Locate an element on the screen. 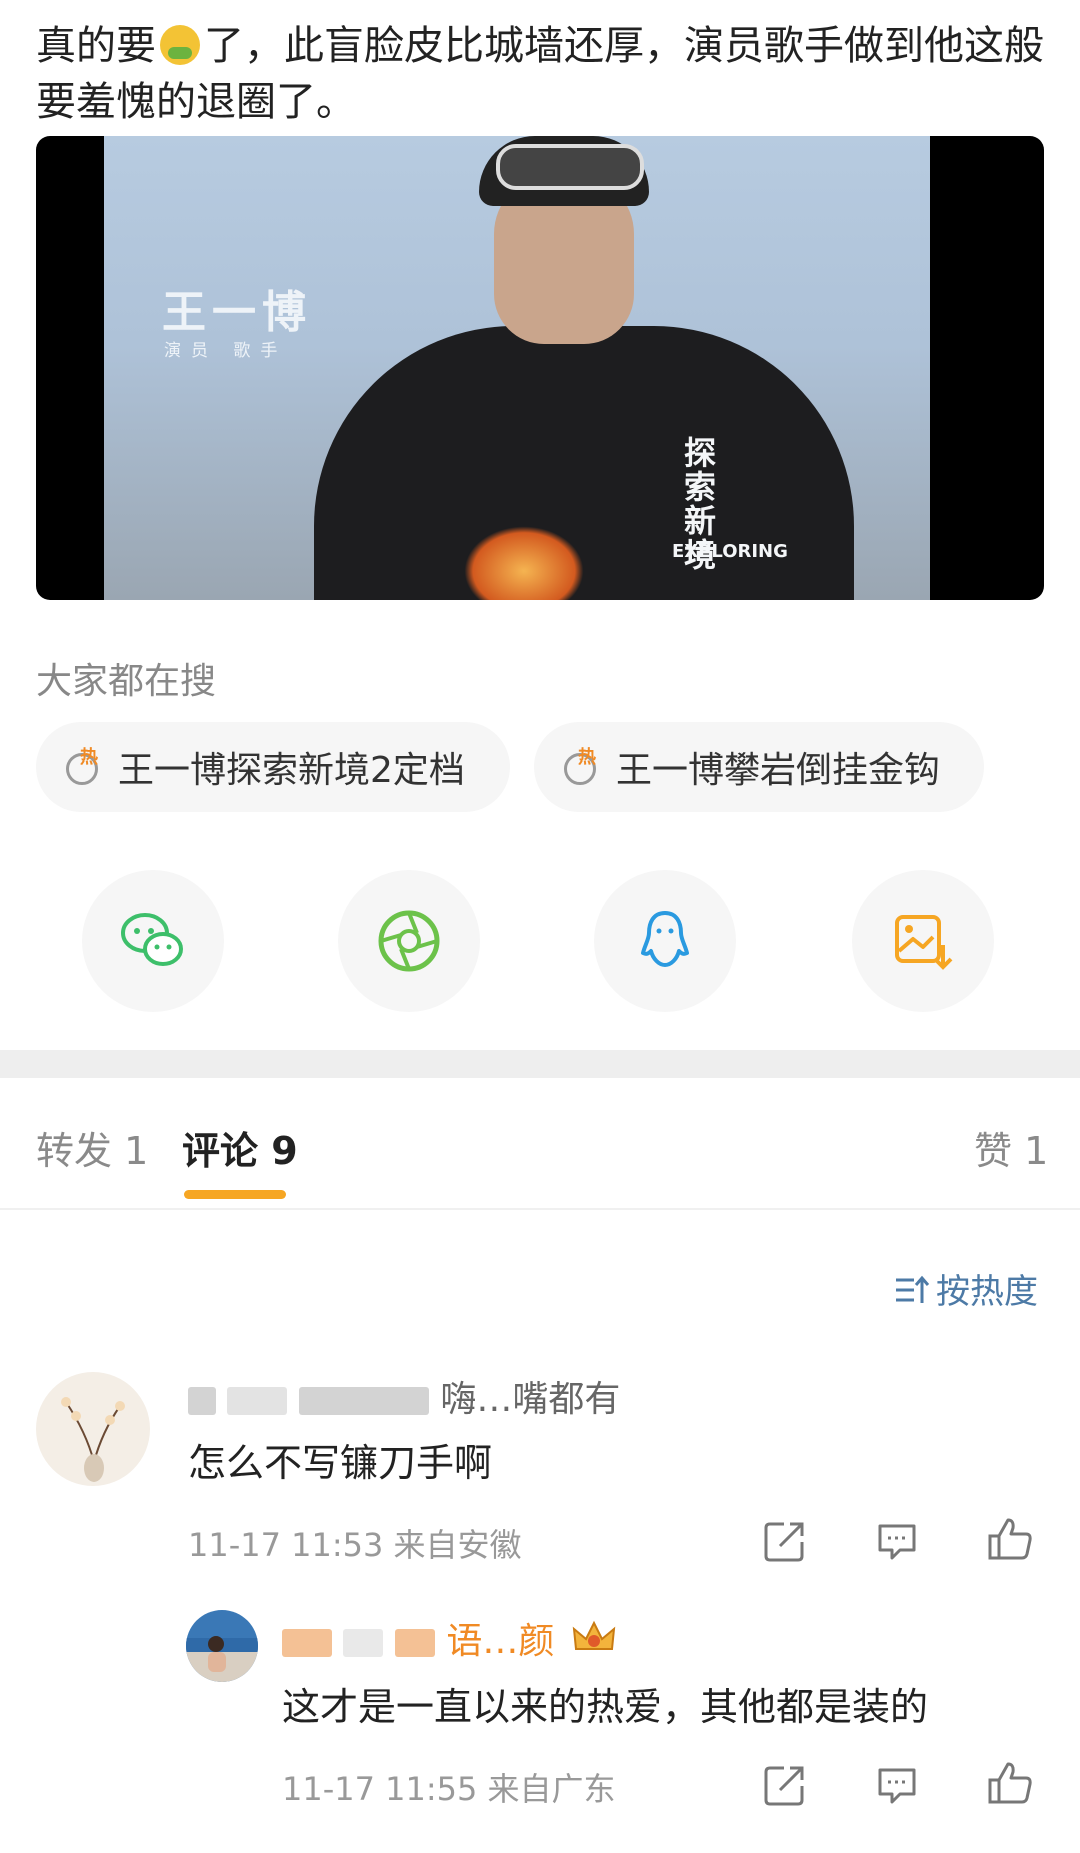  qq-icon is located at coordinates (665, 939).